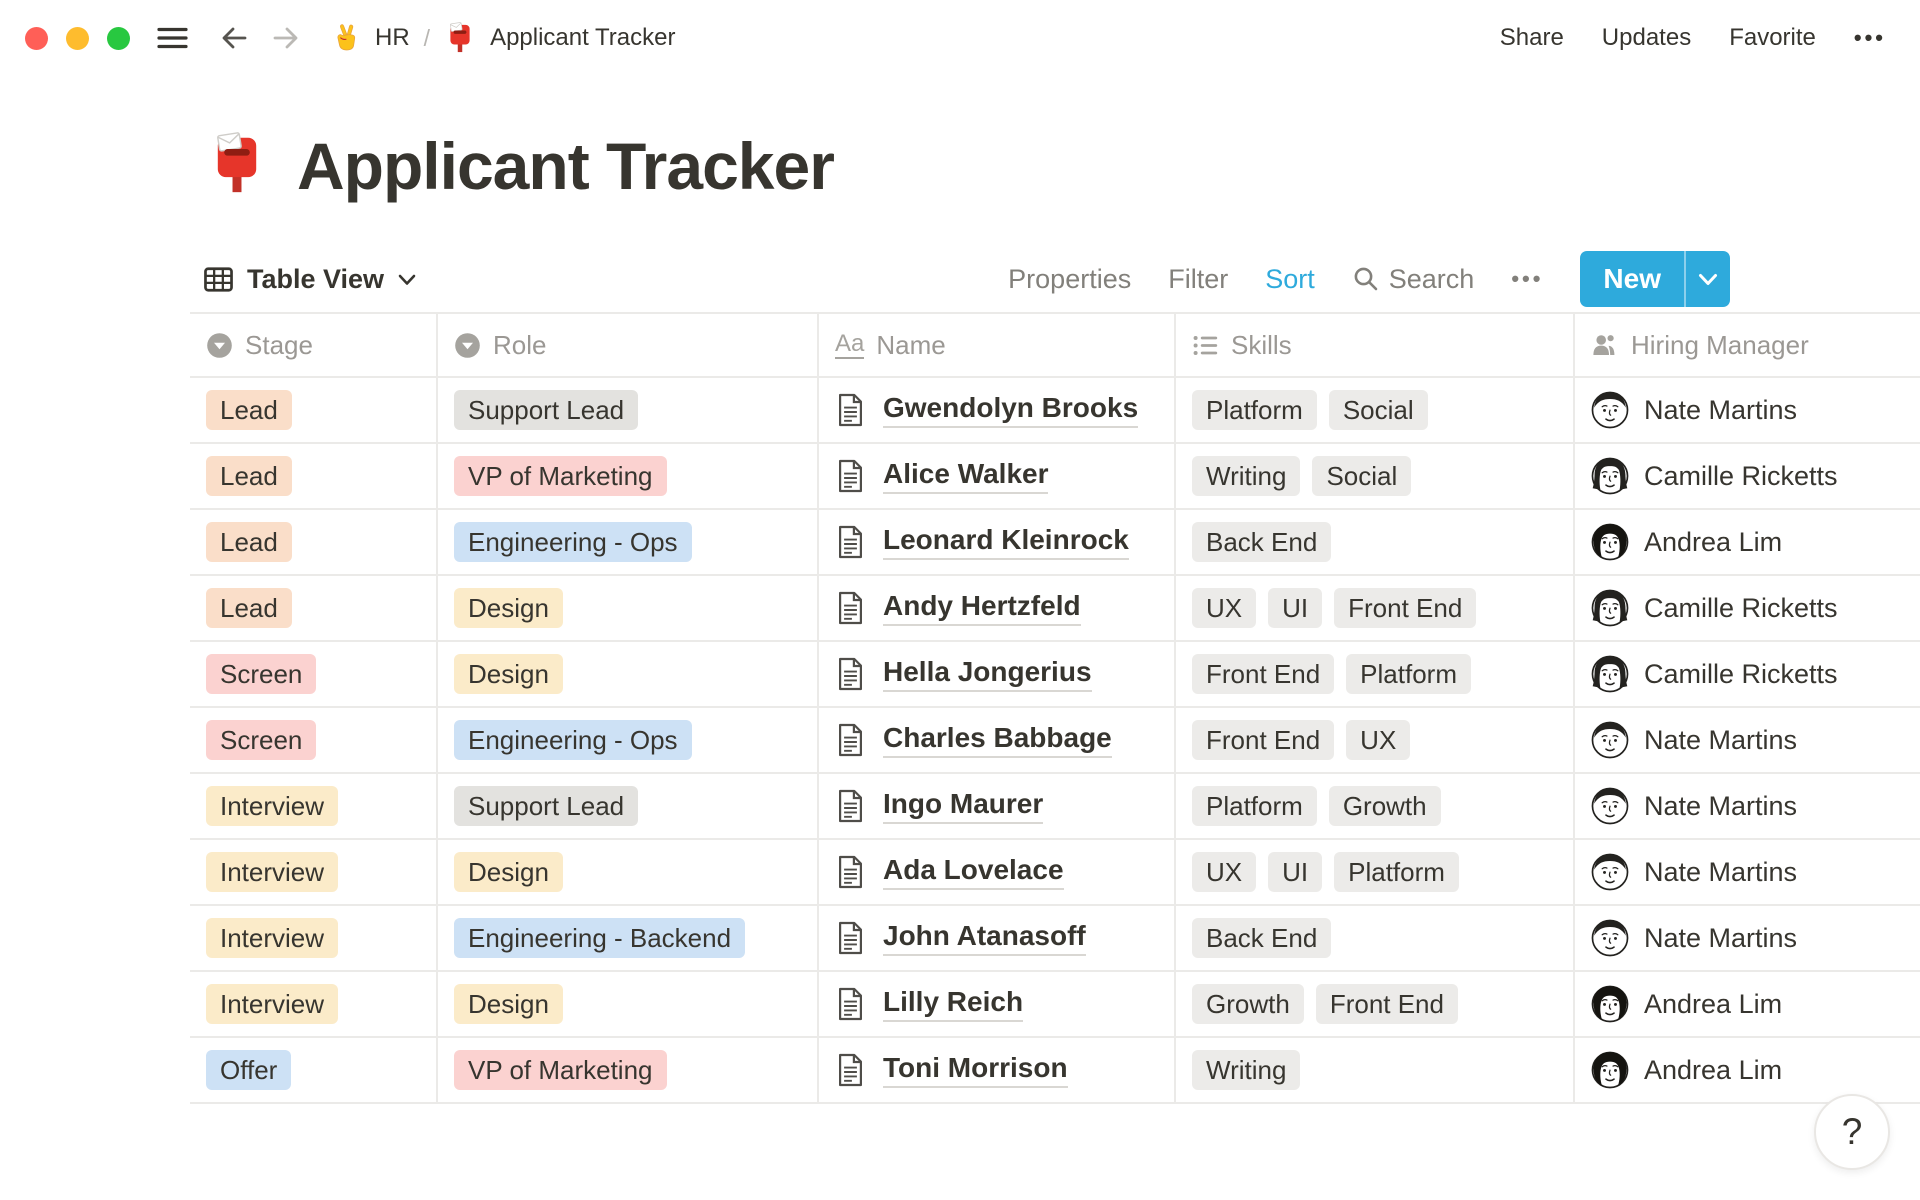  What do you see at coordinates (77, 38) in the screenshot?
I see `minimize-window-button` at bounding box center [77, 38].